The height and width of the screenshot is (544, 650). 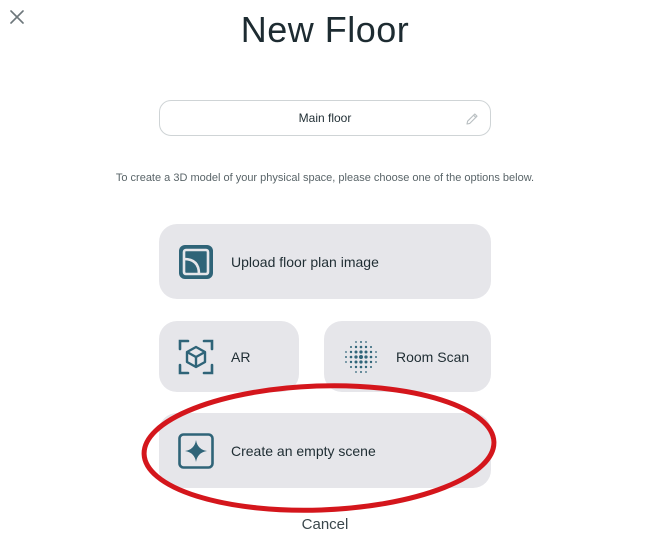 I want to click on sparkle-icon, so click(x=196, y=451).